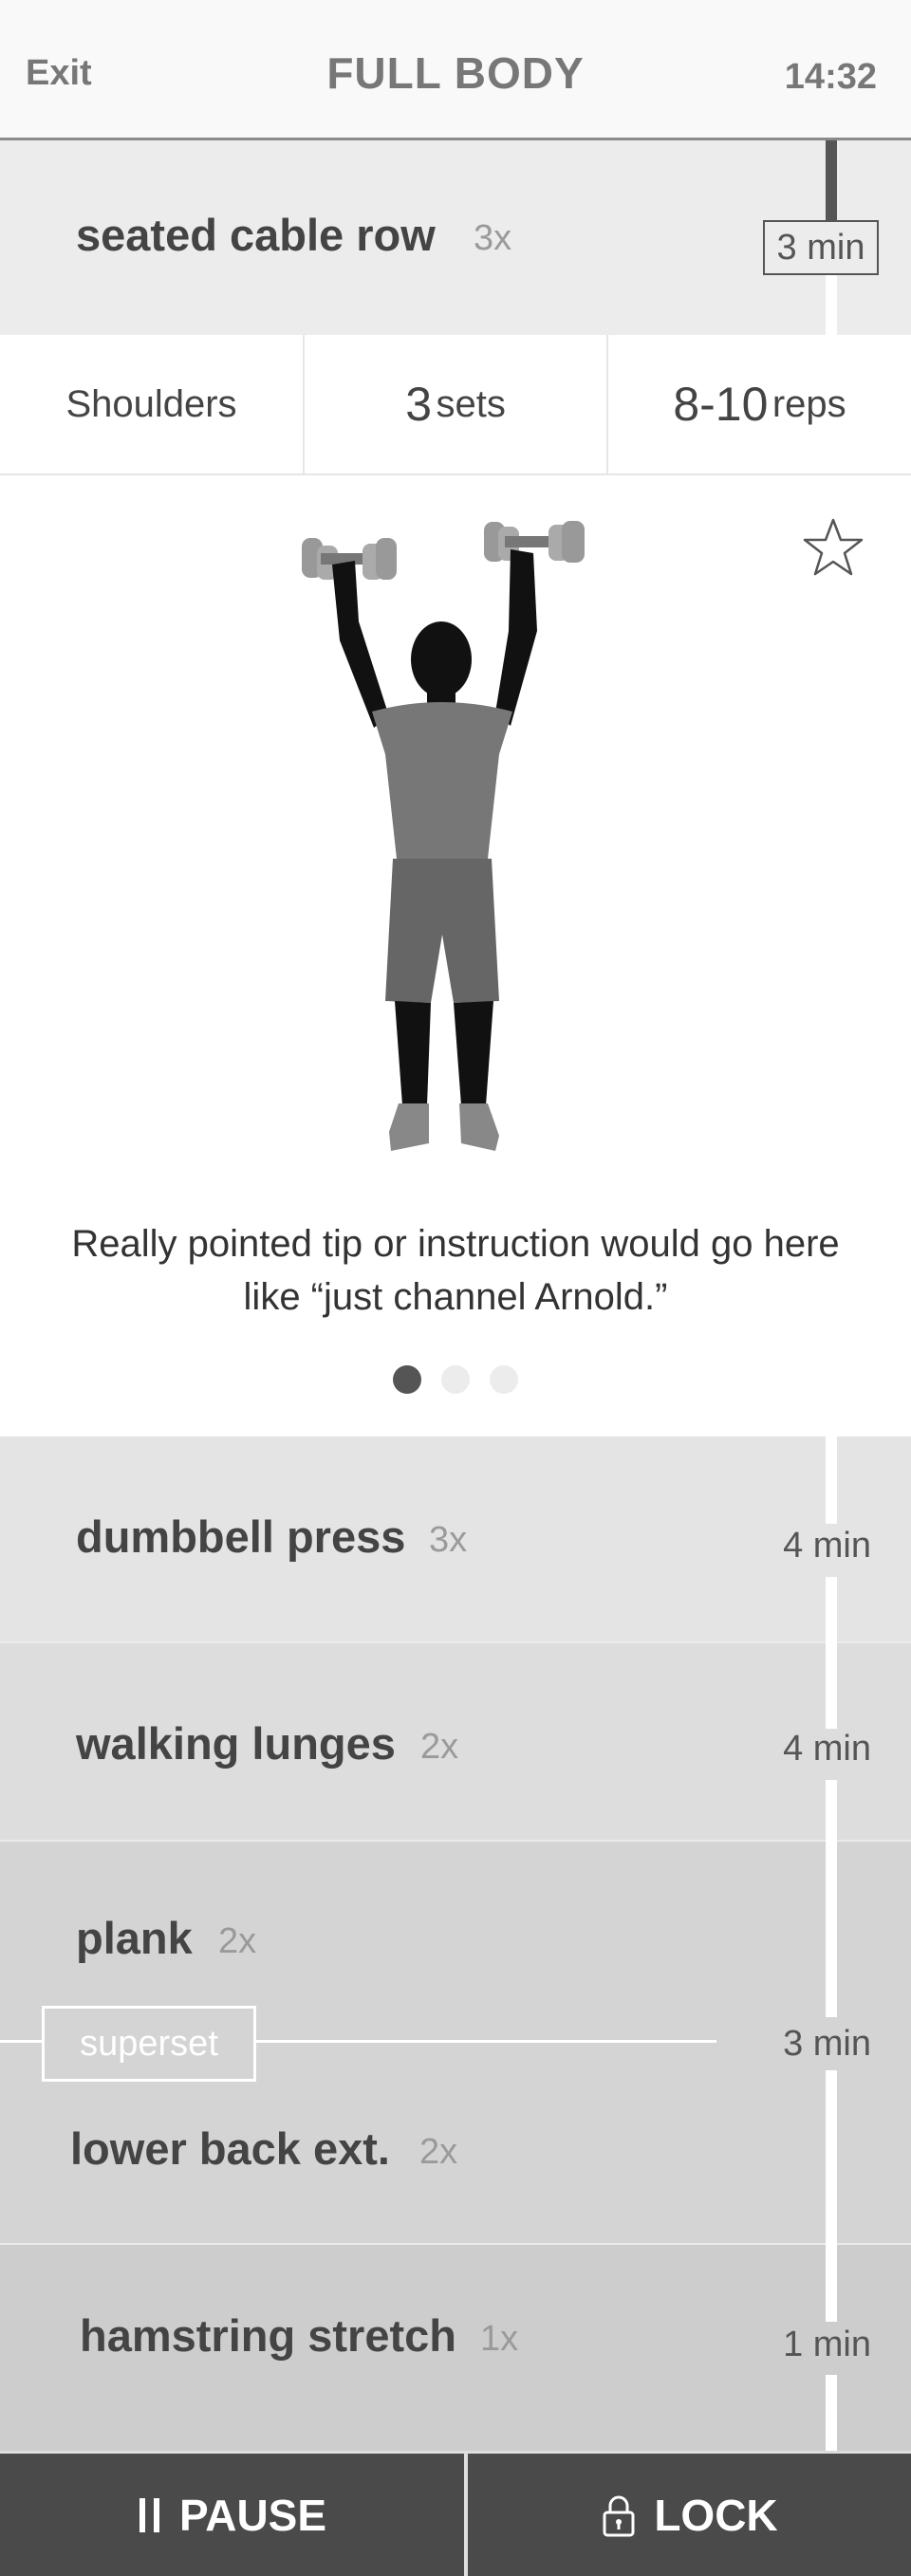 The height and width of the screenshot is (2576, 911). What do you see at coordinates (438, 2152) in the screenshot?
I see `paired-exercise-count: 2x` at bounding box center [438, 2152].